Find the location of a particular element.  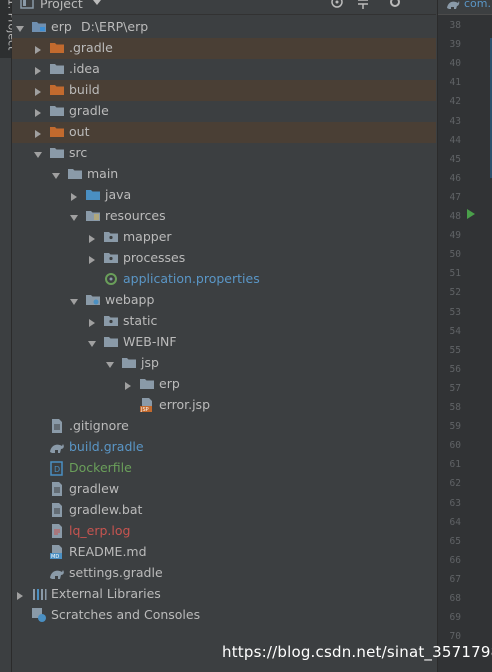

tree-row: gradle is located at coordinates (224, 111).